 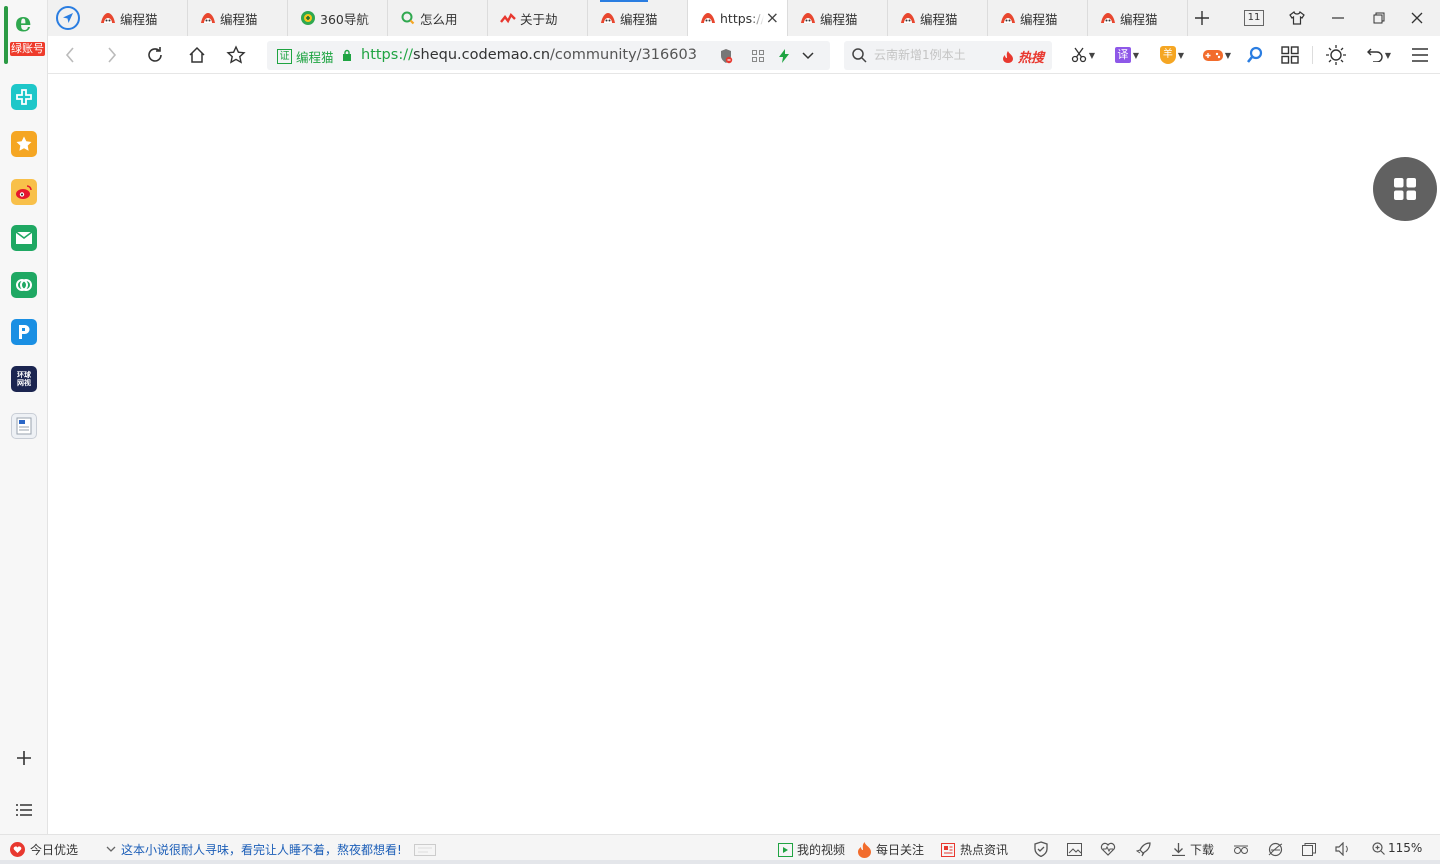 What do you see at coordinates (1275, 849) in the screenshot?
I see `ie-compat-icon` at bounding box center [1275, 849].